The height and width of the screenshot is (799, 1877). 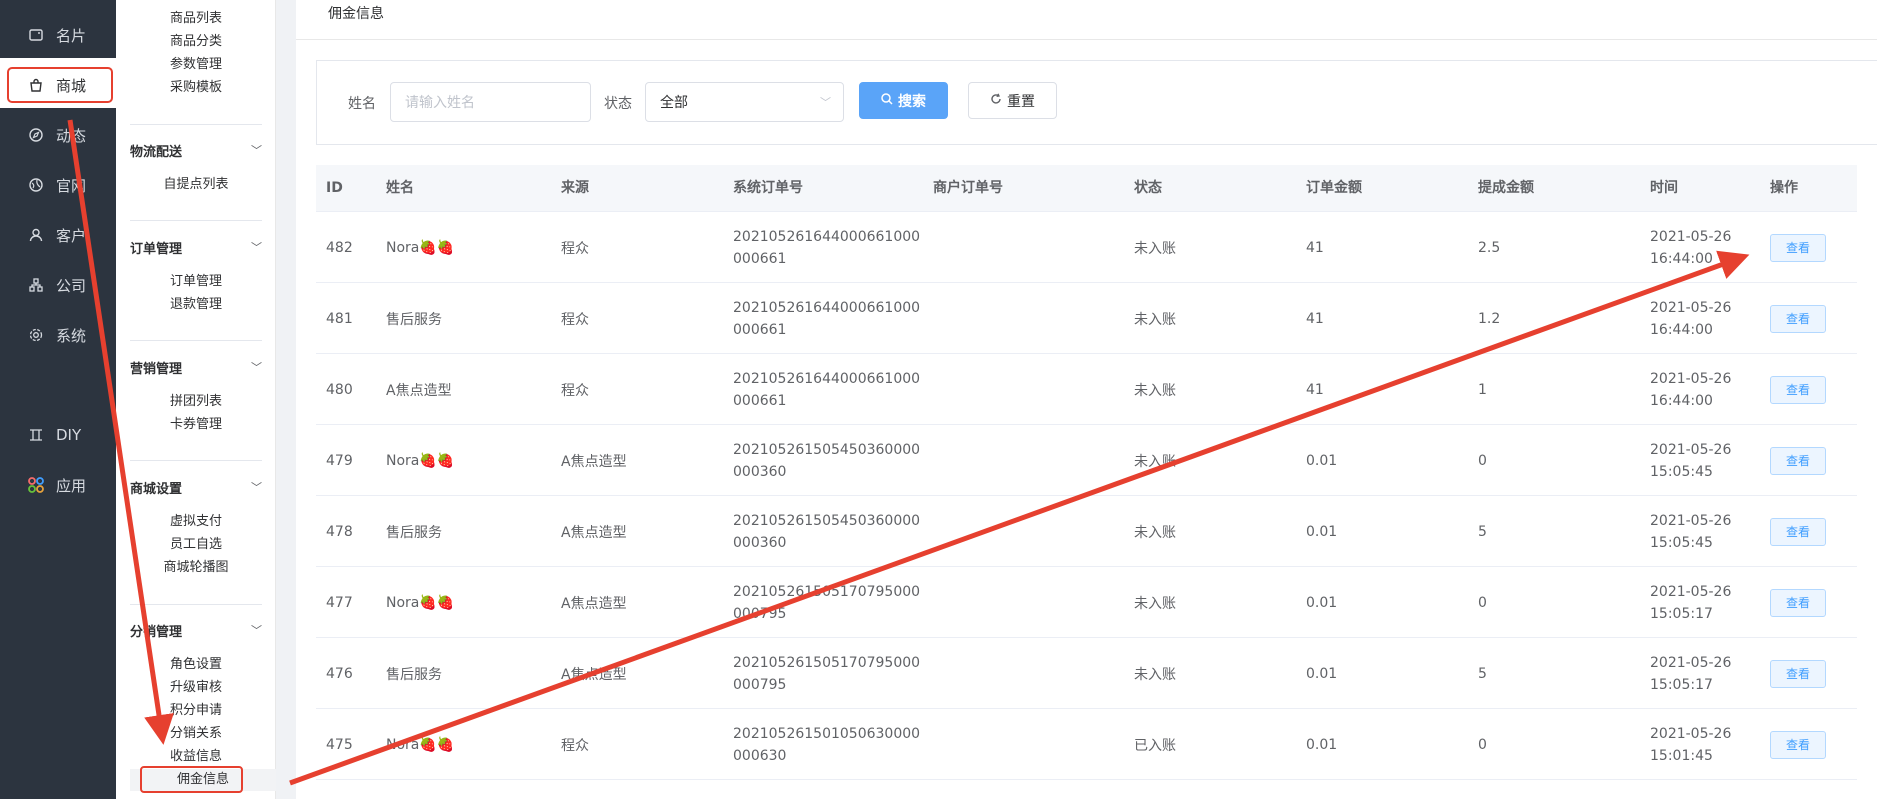 What do you see at coordinates (356, 14) in the screenshot?
I see `page-title: 佣金信息` at bounding box center [356, 14].